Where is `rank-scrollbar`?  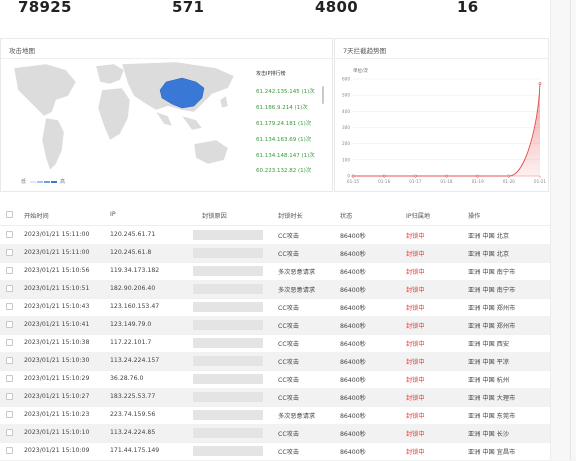 rank-scrollbar is located at coordinates (323, 95).